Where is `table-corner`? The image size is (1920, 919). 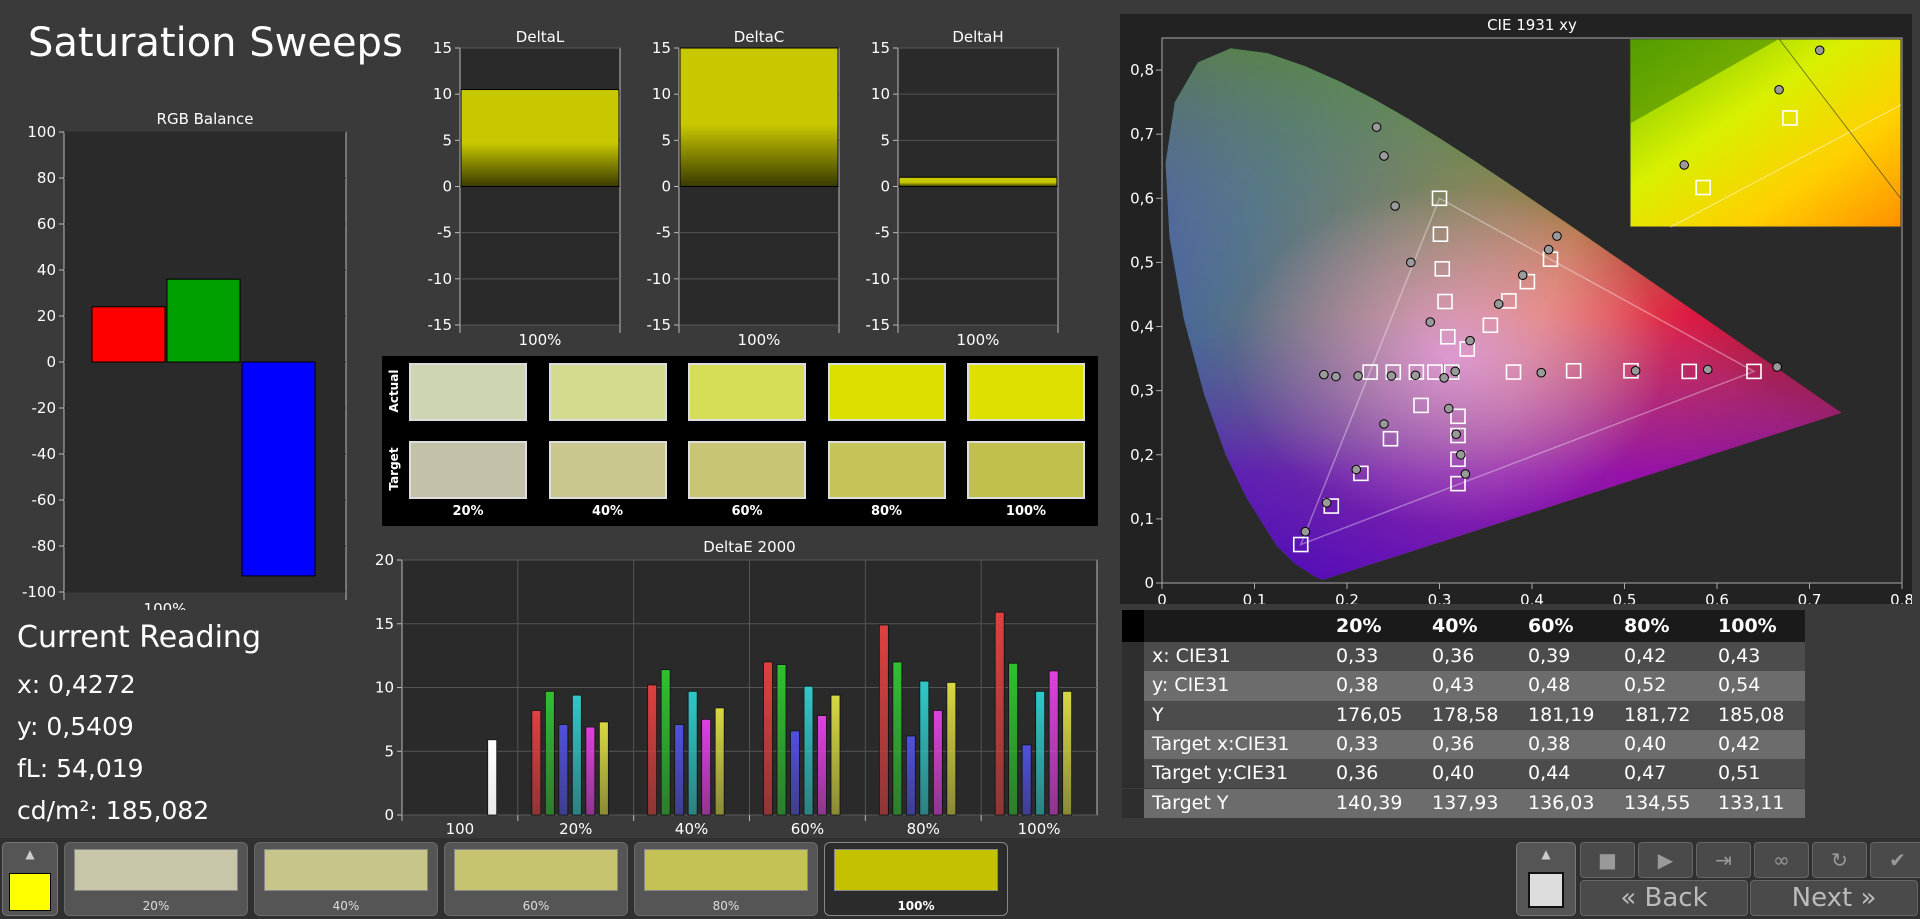
table-corner is located at coordinates (1133, 626).